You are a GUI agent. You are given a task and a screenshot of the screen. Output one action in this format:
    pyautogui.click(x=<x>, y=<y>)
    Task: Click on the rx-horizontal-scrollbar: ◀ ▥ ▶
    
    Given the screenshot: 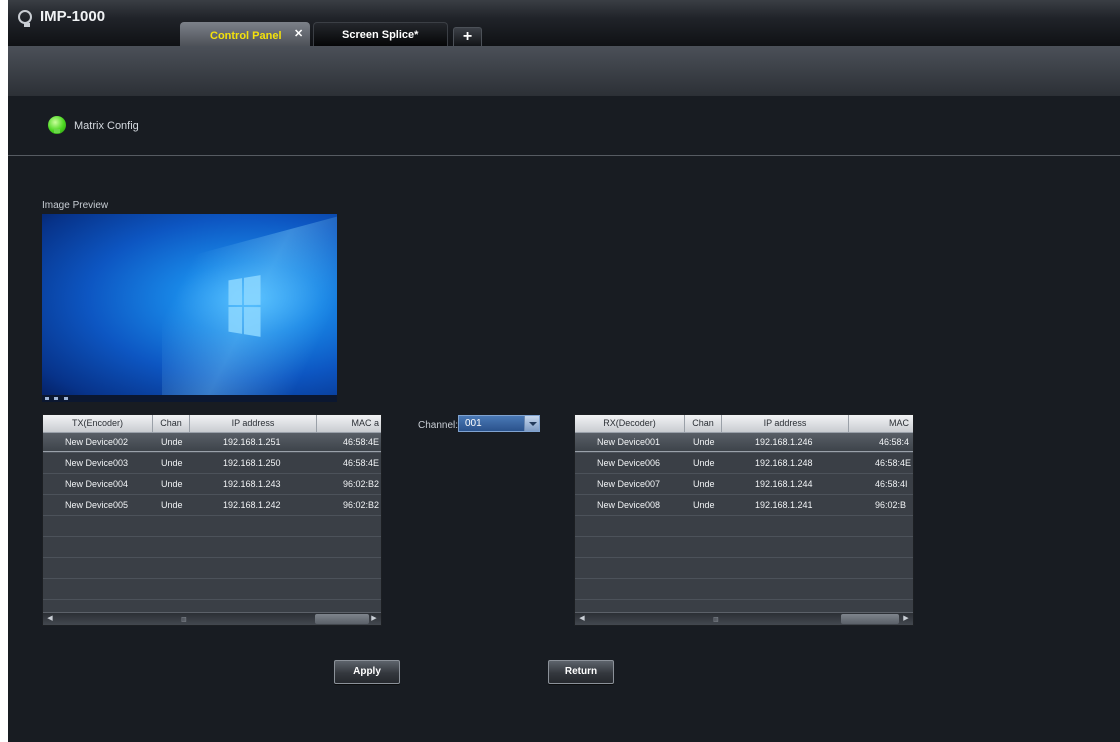 What is the action you would take?
    pyautogui.click(x=744, y=618)
    